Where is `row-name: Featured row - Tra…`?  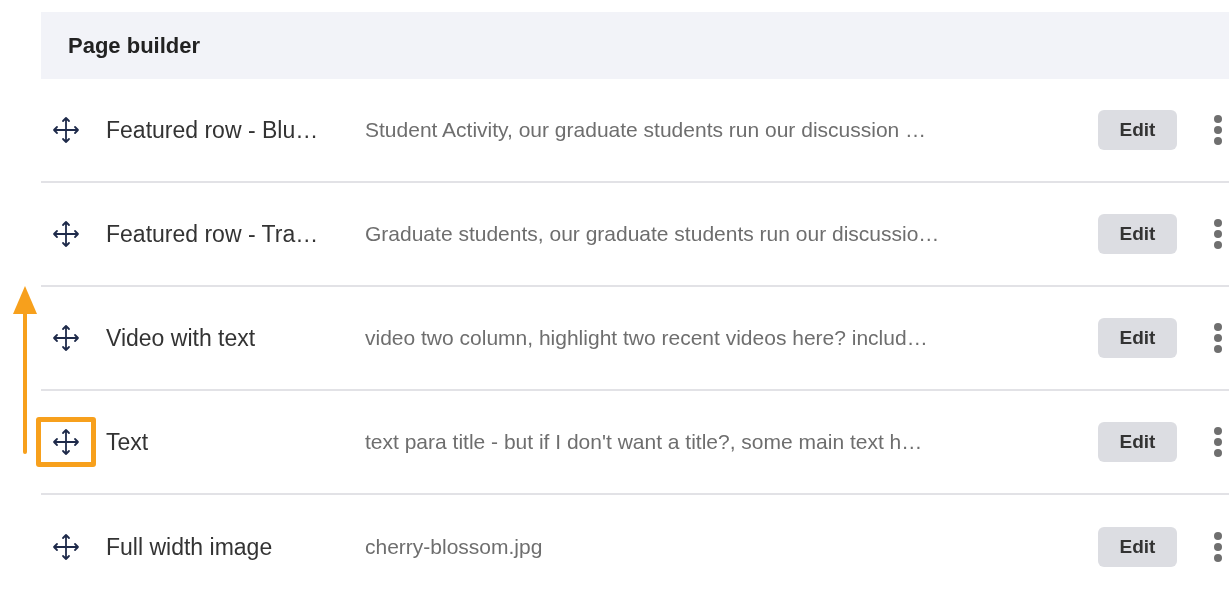
row-name: Featured row - Tra… is located at coordinates (213, 234).